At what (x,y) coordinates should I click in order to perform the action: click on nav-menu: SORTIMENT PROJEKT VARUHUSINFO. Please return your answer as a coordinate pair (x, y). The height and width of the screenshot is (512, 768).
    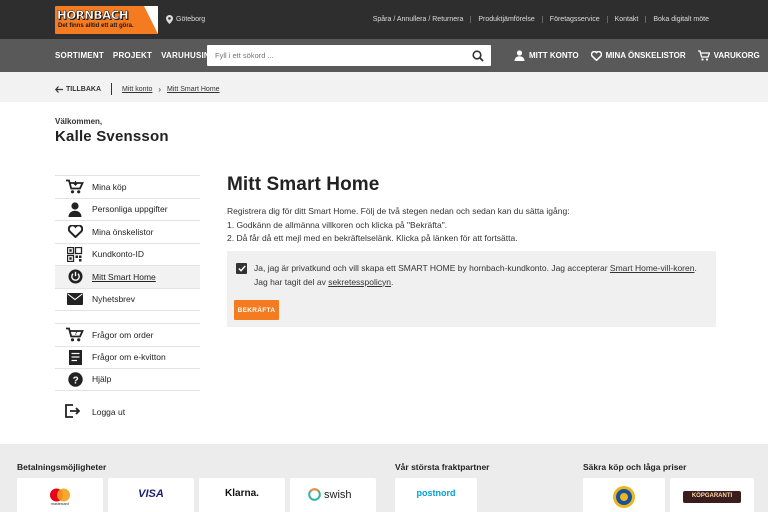
    Looking at the image, I should click on (138, 55).